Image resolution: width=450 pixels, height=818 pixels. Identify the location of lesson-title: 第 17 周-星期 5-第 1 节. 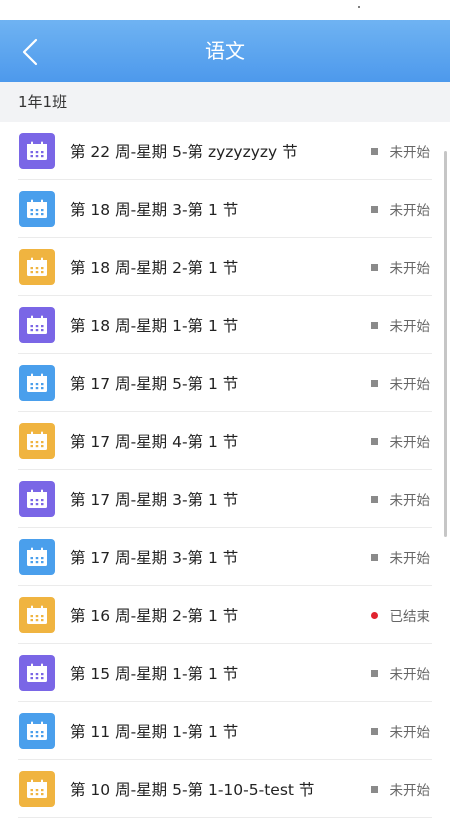
(154, 384).